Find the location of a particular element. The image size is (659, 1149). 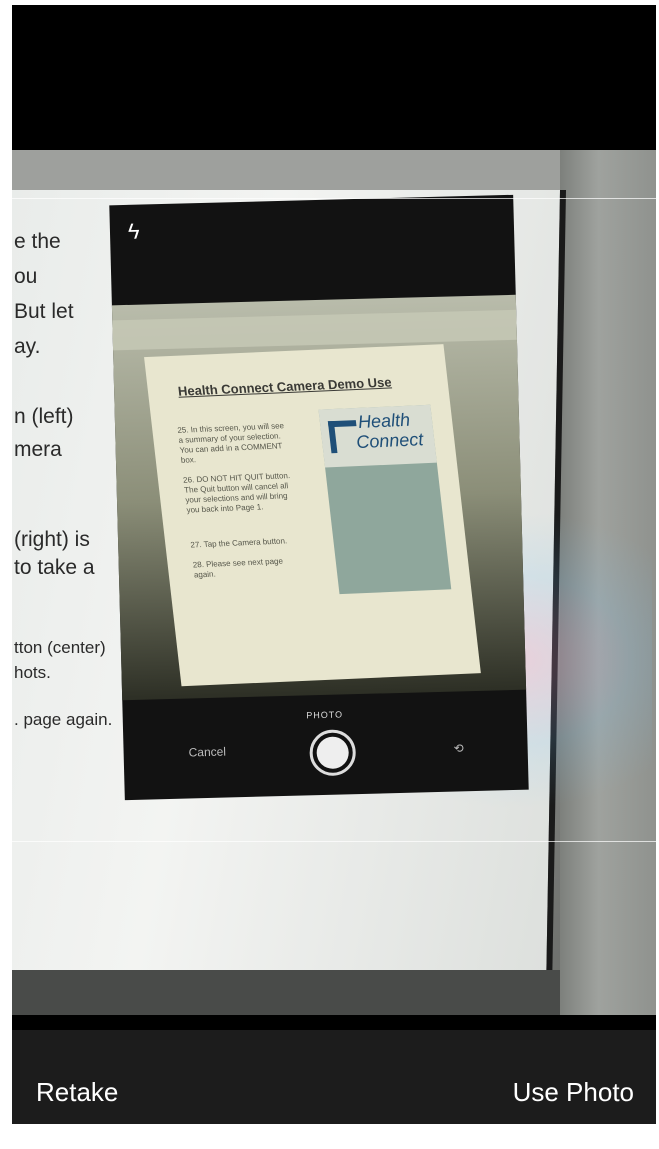

photo-review-bar: Retake Use Photo is located at coordinates (334, 1077).